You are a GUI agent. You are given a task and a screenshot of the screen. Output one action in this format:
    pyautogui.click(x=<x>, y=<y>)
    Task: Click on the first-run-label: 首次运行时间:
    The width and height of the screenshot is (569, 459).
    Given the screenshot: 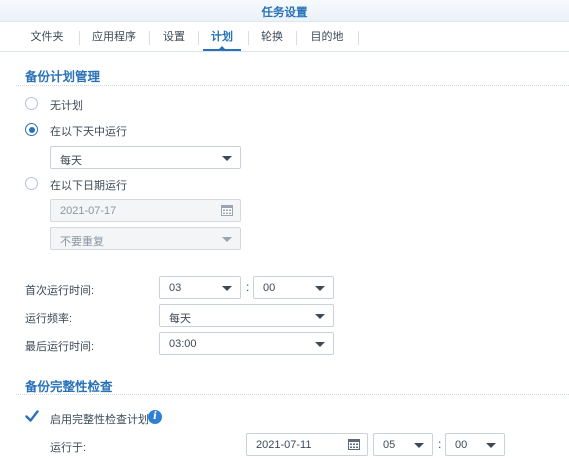 What is the action you would take?
    pyautogui.click(x=60, y=291)
    